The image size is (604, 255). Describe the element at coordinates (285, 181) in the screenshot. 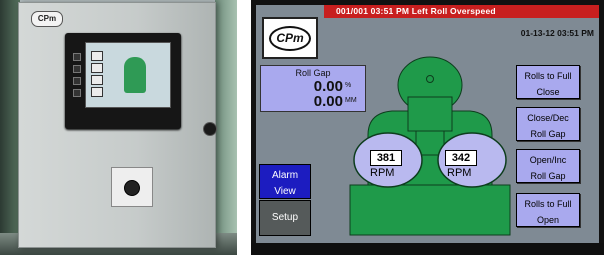

I see `alarm-view-button: Alarm View` at that location.